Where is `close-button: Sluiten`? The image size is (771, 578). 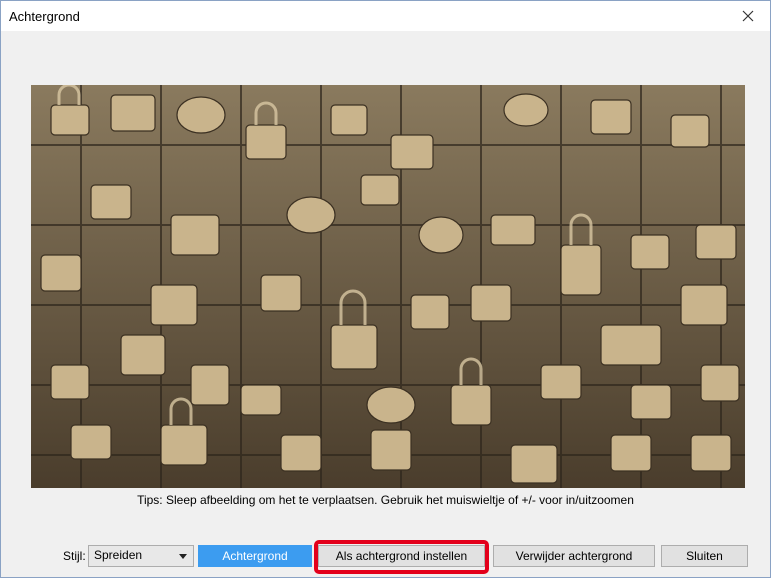
close-button: Sluiten is located at coordinates (704, 556).